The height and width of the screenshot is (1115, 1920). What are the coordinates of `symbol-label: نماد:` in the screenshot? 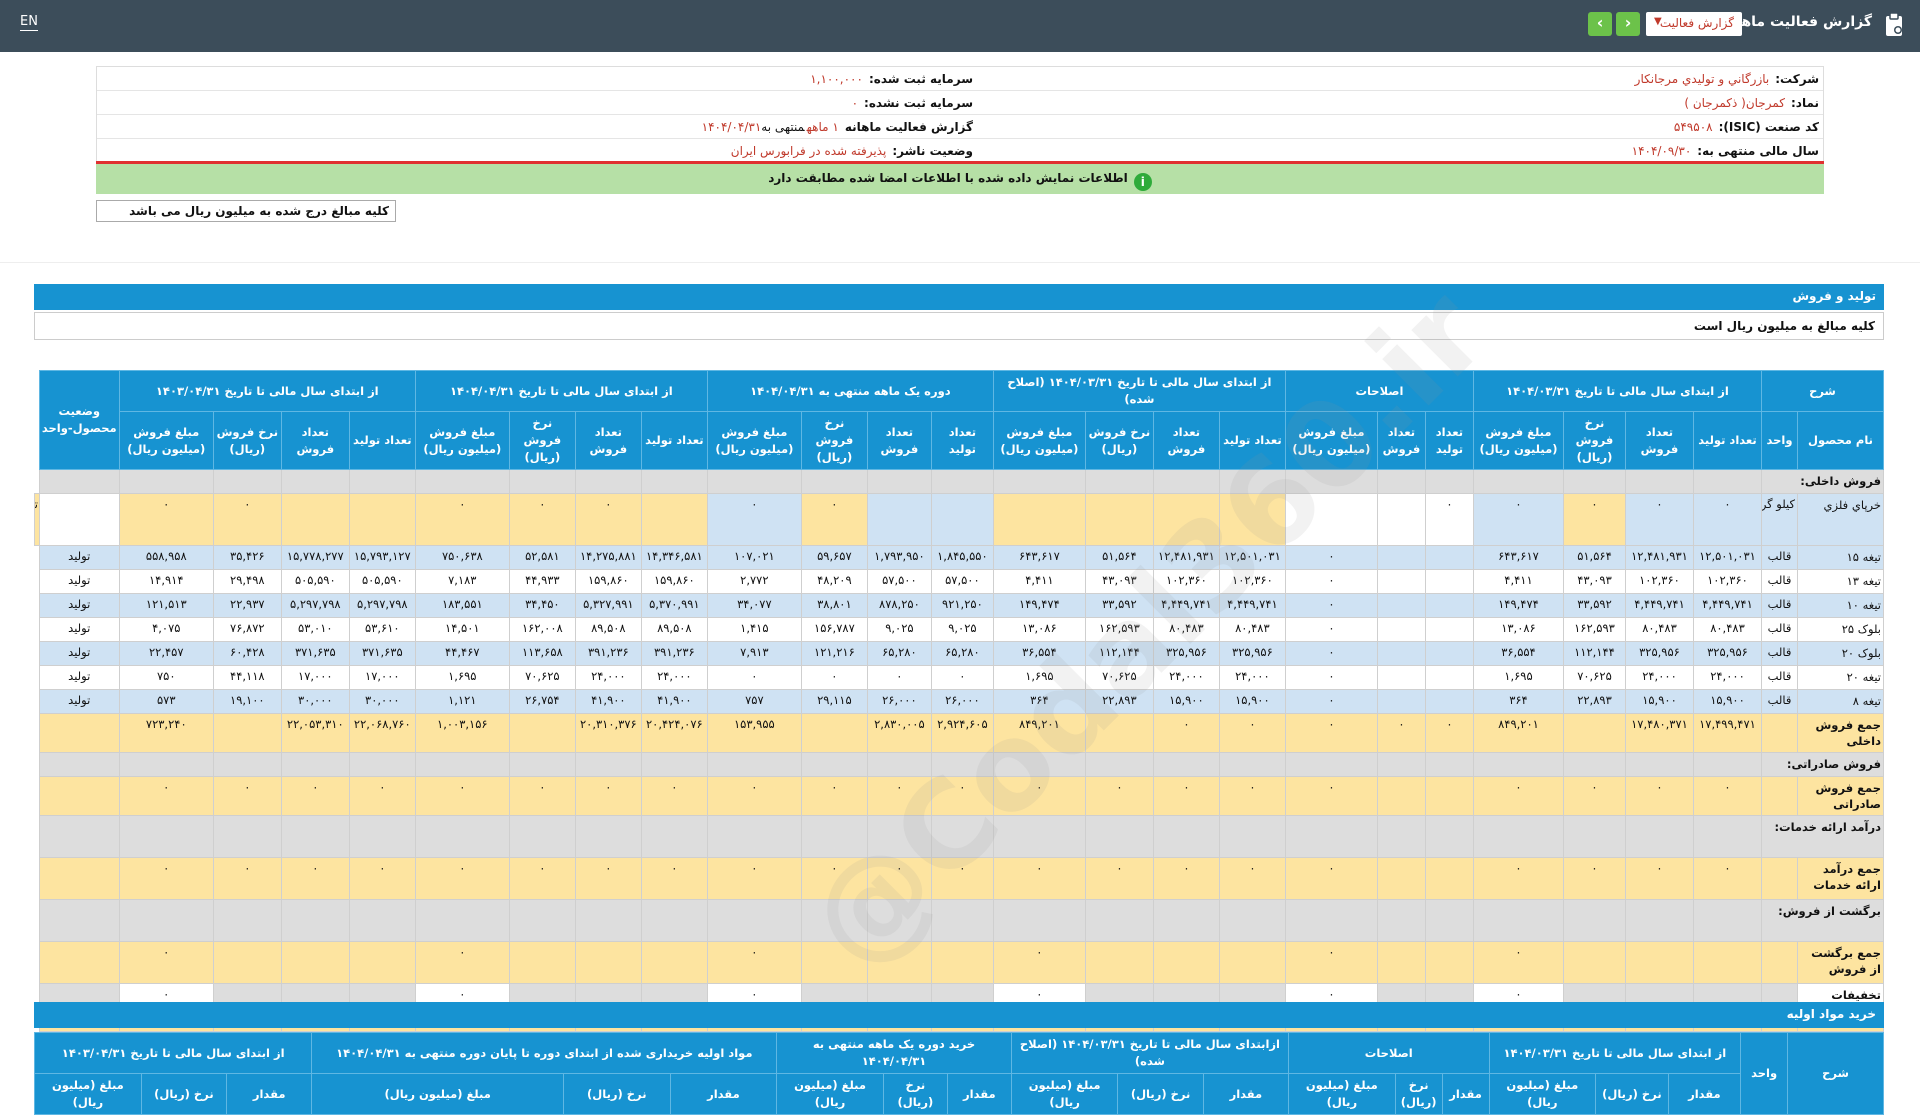 It's located at (1804, 103).